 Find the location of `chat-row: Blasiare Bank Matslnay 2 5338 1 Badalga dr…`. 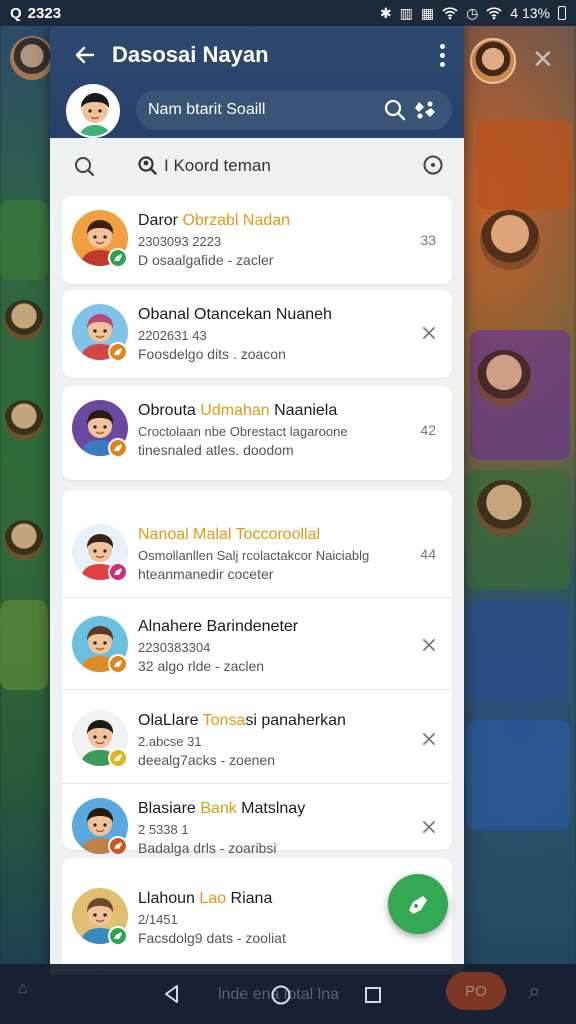

chat-row: Blasiare Bank Matslnay 2 5338 1 Badalga dr… is located at coordinates (257, 828).